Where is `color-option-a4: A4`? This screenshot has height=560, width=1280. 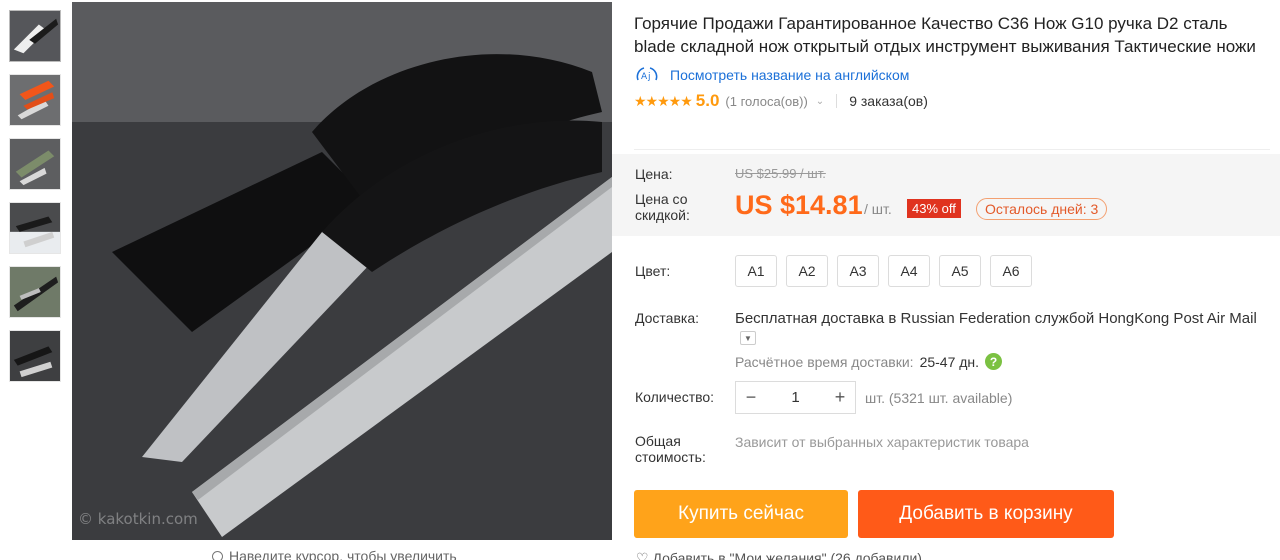 color-option-a4: A4 is located at coordinates (909, 271).